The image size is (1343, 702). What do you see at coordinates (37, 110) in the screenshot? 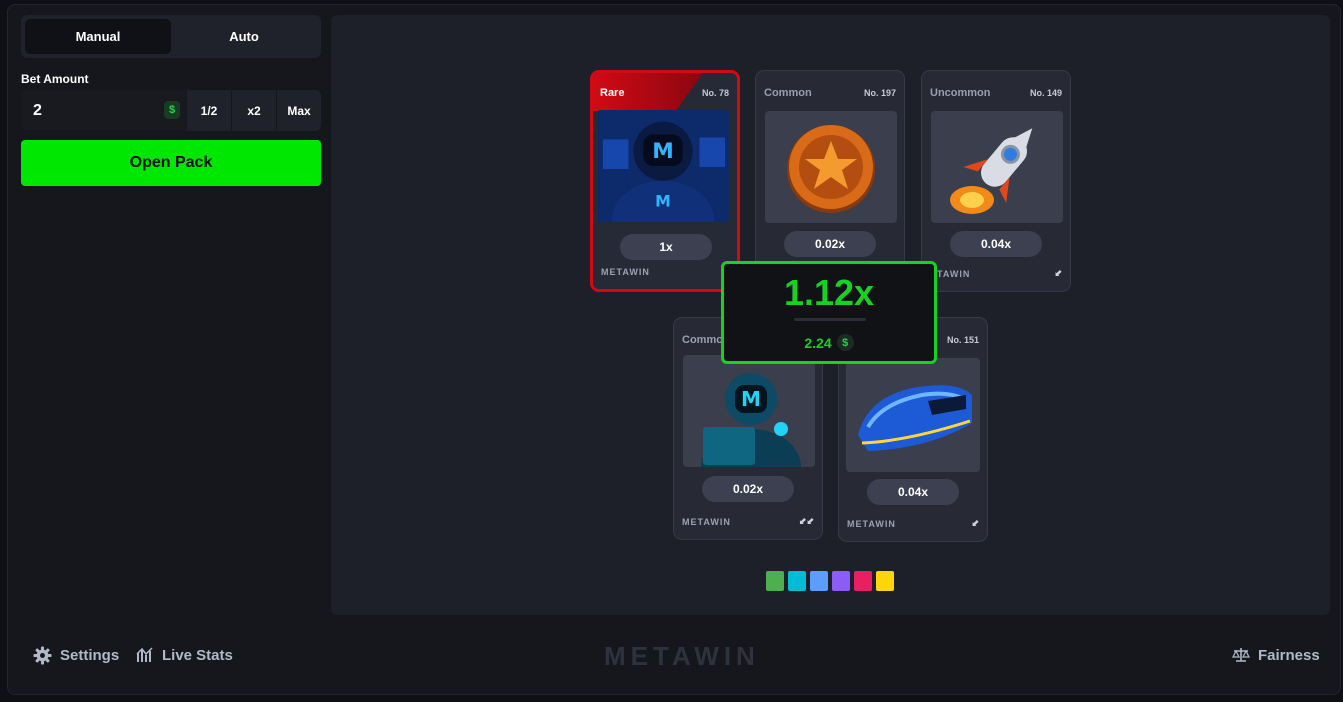
I see `bet-amount-value: 2` at bounding box center [37, 110].